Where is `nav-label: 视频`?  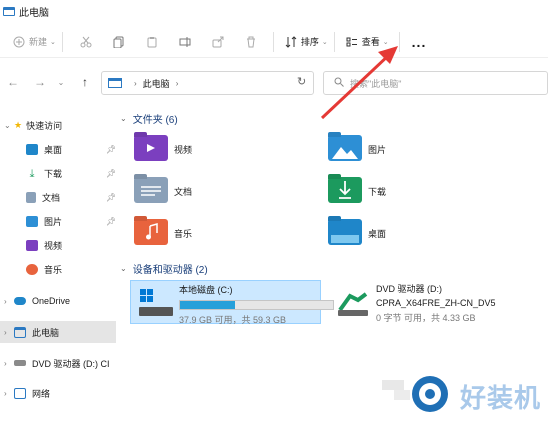 nav-label: 视频 is located at coordinates (53, 245).